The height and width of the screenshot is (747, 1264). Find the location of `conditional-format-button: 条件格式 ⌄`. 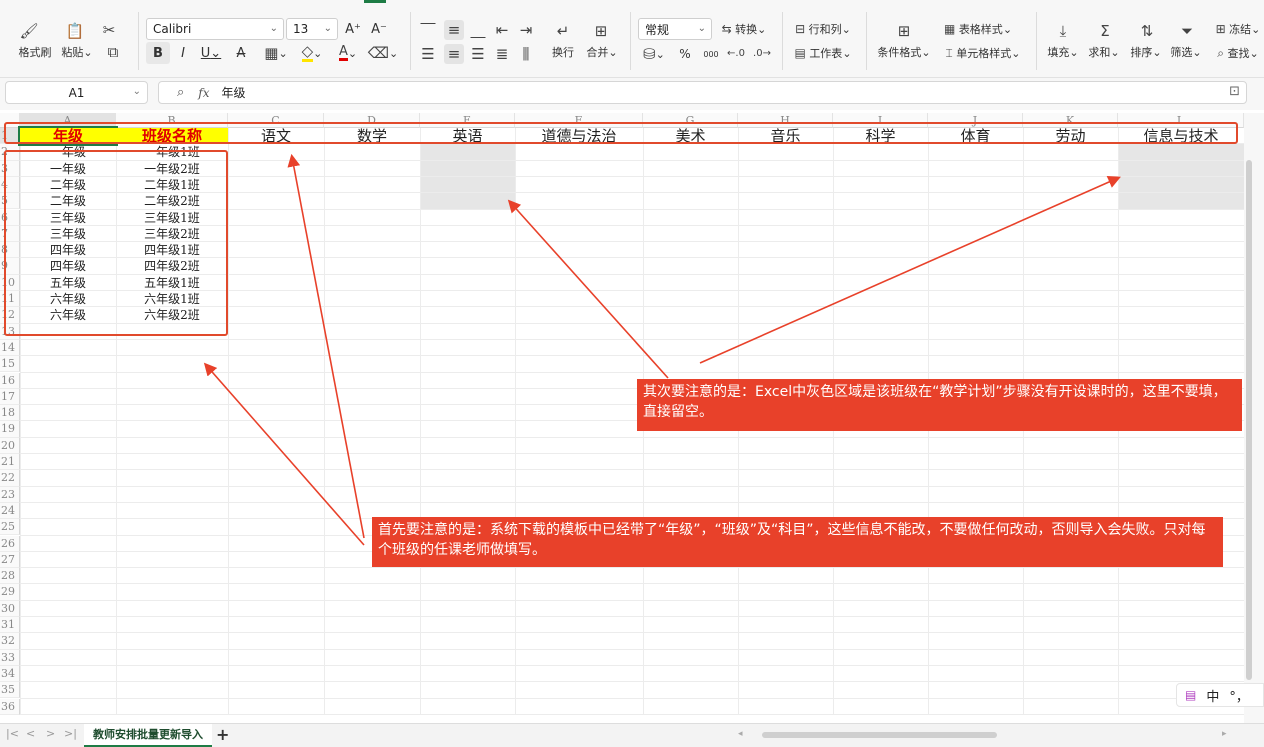

conditional-format-button: 条件格式 ⌄ is located at coordinates (904, 52).